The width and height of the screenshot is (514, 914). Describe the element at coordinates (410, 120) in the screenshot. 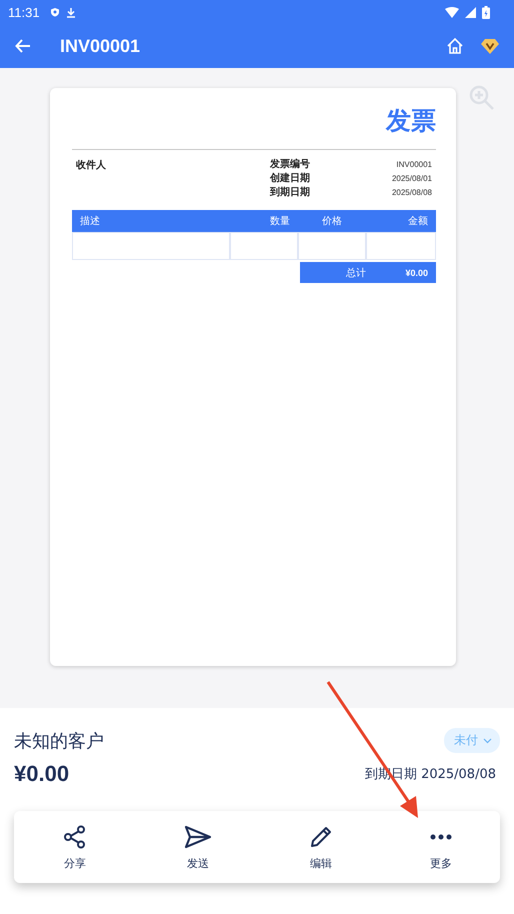

I see `invoice-heading: 发票` at that location.